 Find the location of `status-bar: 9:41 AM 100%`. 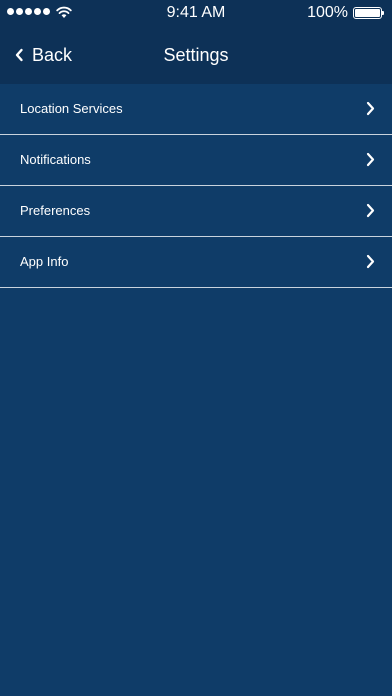

status-bar: 9:41 AM 100% is located at coordinates (196, 13).